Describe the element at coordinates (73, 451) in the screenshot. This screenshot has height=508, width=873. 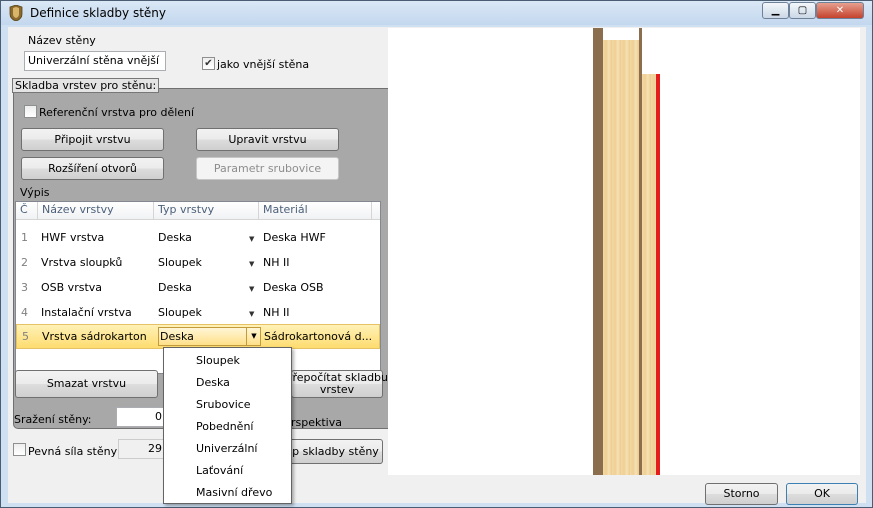
I see `fixed-thickness-label: Pevná síla stěny` at that location.